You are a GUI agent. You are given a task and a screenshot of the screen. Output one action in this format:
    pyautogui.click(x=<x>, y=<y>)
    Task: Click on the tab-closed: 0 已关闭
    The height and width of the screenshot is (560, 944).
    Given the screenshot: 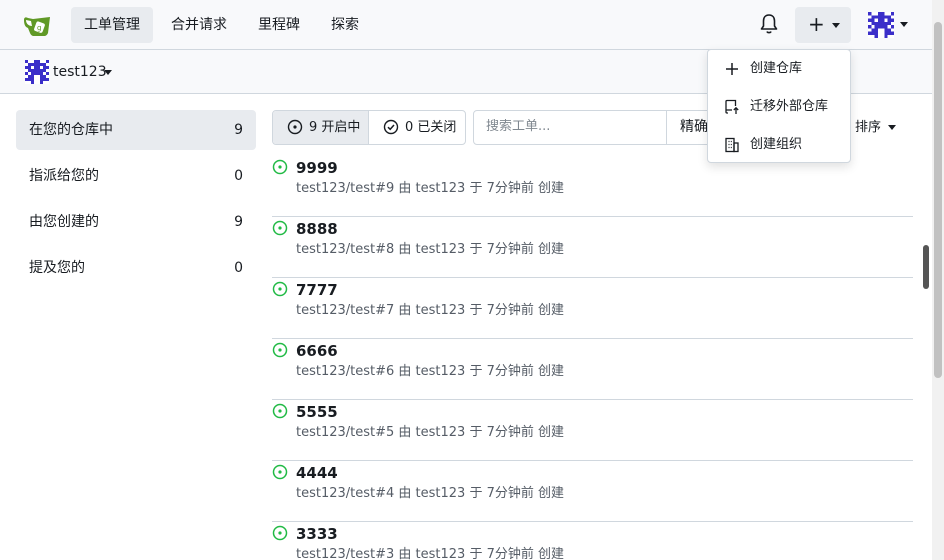 What is the action you would take?
    pyautogui.click(x=417, y=127)
    